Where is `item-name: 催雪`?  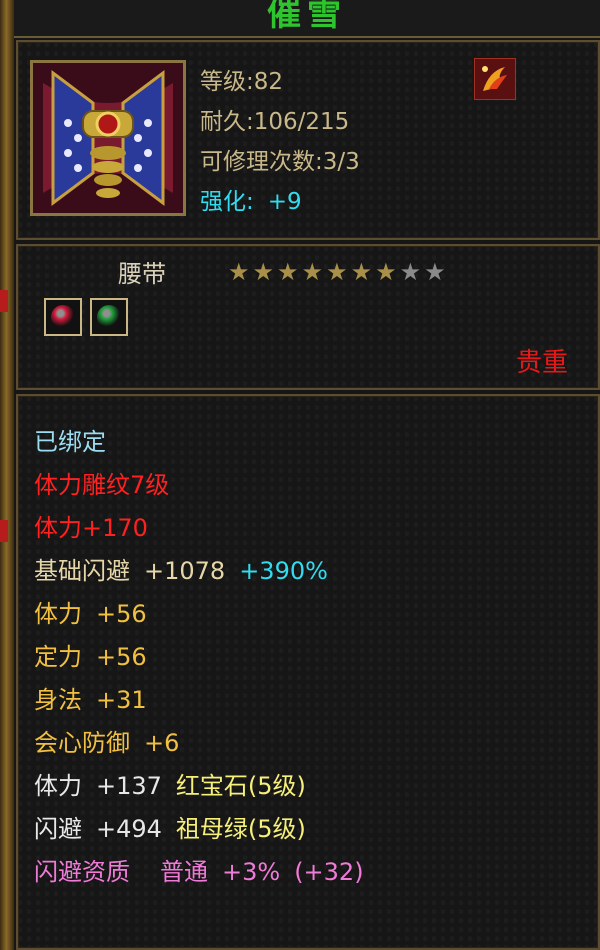 item-name: 催雪 is located at coordinates (307, 17).